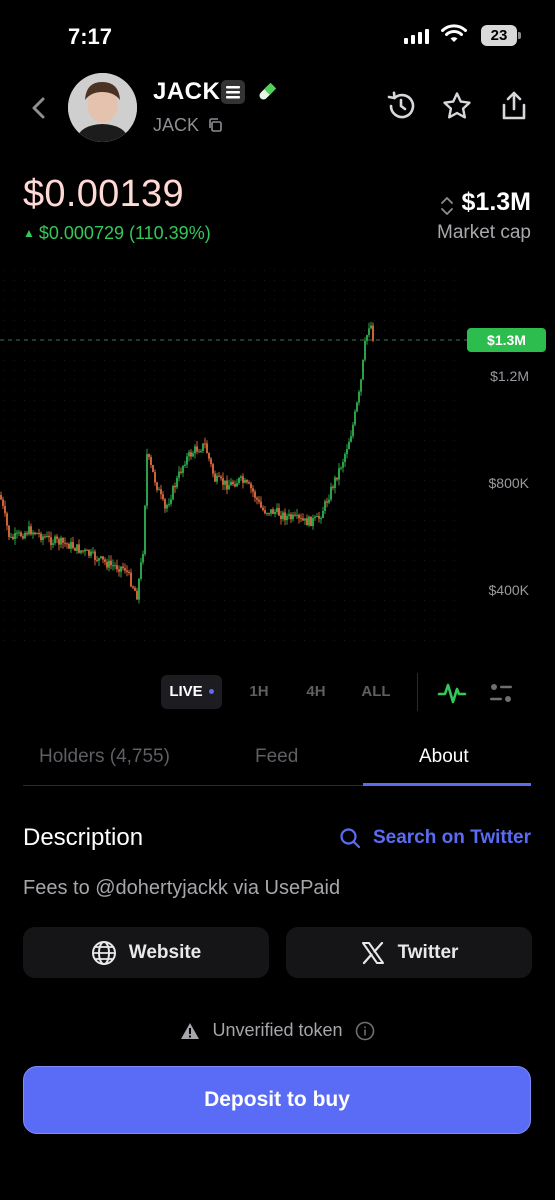 The width and height of the screenshot is (555, 1200). I want to click on price-change-value: $0.000729 (110.39%), so click(124, 233).